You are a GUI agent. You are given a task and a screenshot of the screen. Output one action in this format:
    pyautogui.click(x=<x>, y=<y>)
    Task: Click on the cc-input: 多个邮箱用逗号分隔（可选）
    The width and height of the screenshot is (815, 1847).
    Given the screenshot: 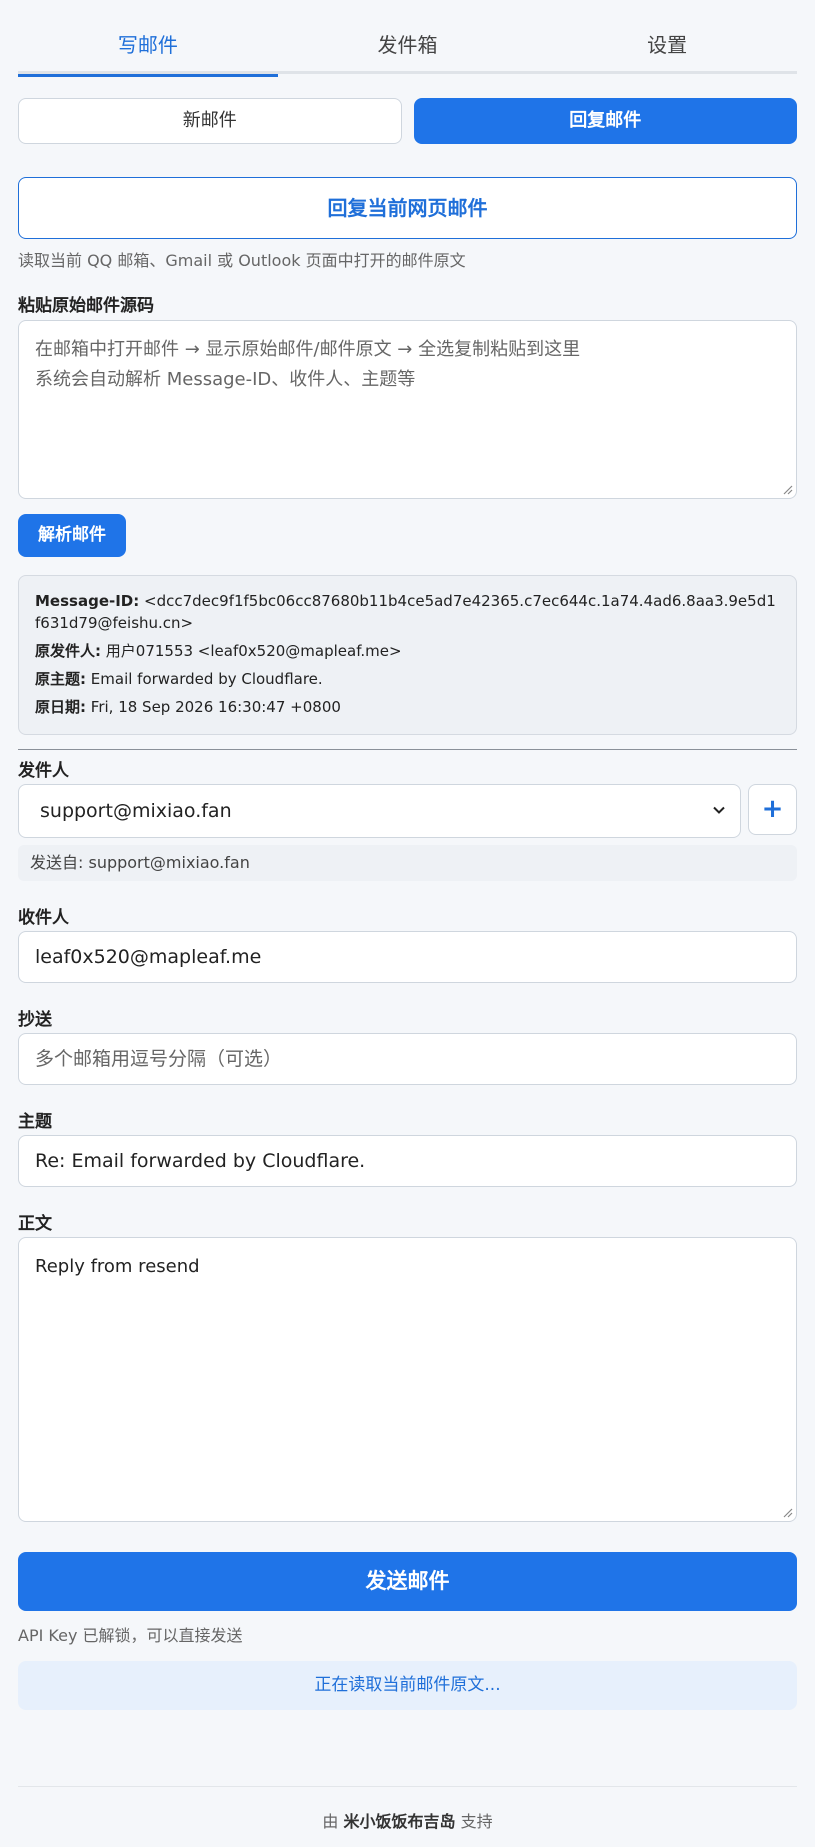 What is the action you would take?
    pyautogui.click(x=407, y=1059)
    